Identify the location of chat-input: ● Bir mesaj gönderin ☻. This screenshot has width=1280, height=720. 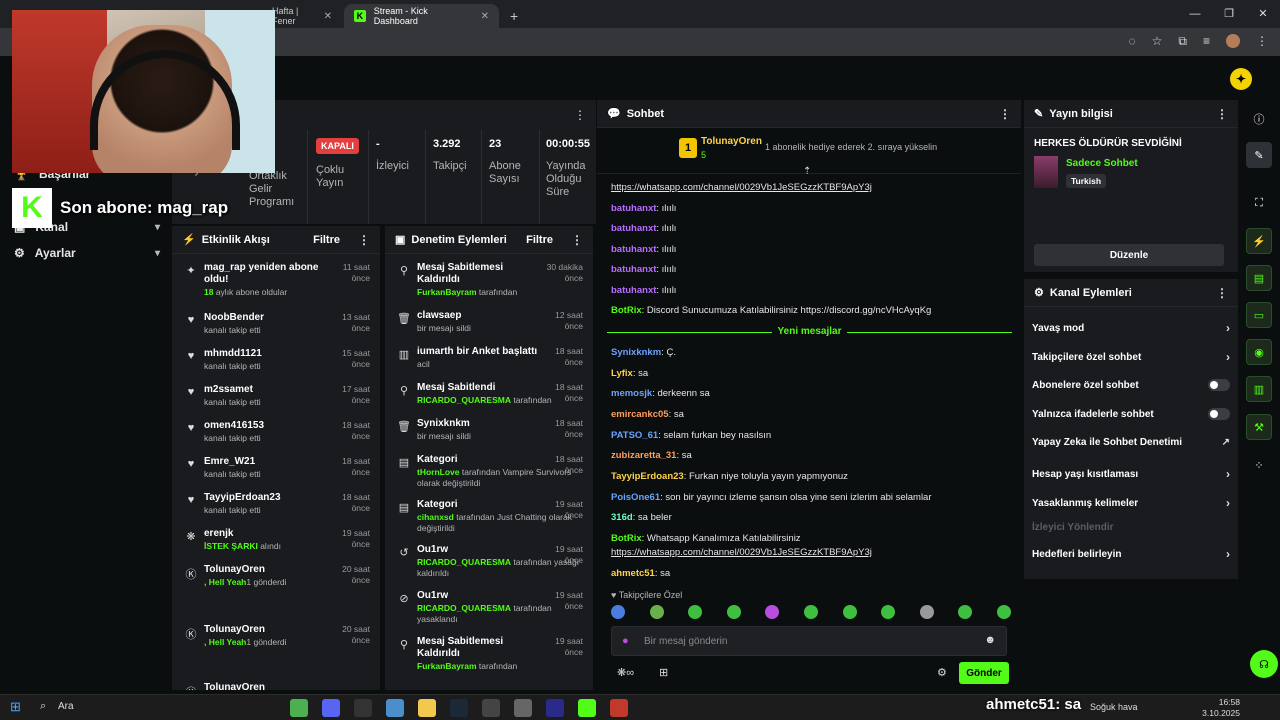
(809, 641).